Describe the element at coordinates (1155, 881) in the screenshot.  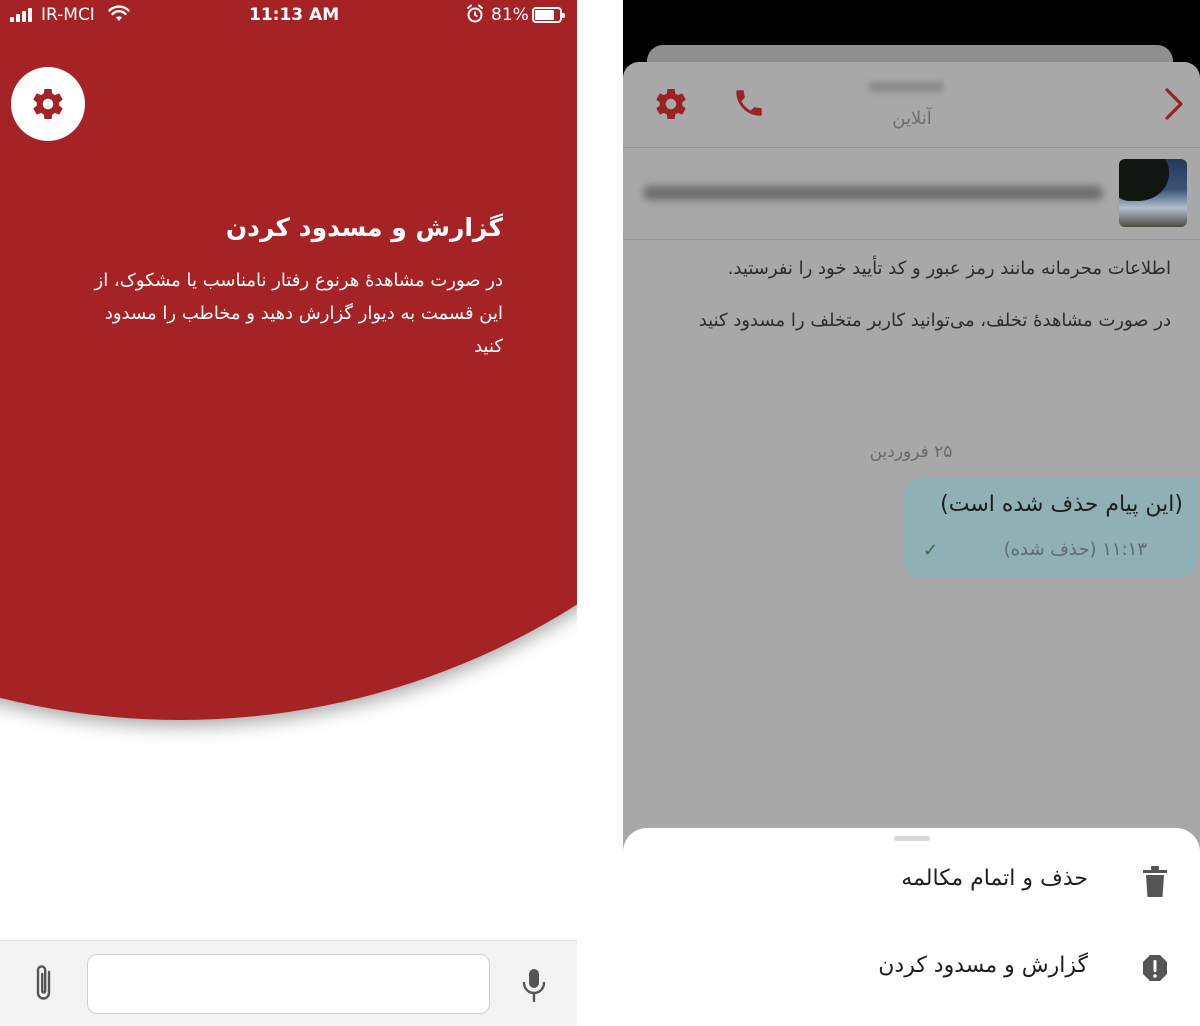
I see `trash-icon` at that location.